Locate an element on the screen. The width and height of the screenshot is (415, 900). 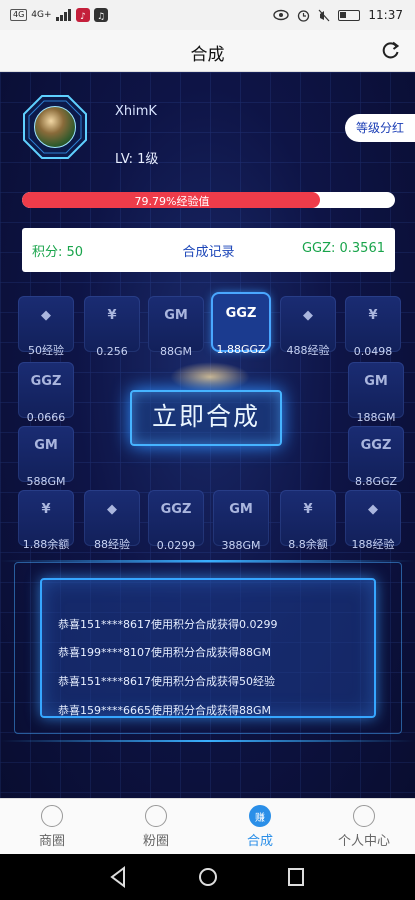
prize-tile-label: 88GM is located at coordinates (175, 351).